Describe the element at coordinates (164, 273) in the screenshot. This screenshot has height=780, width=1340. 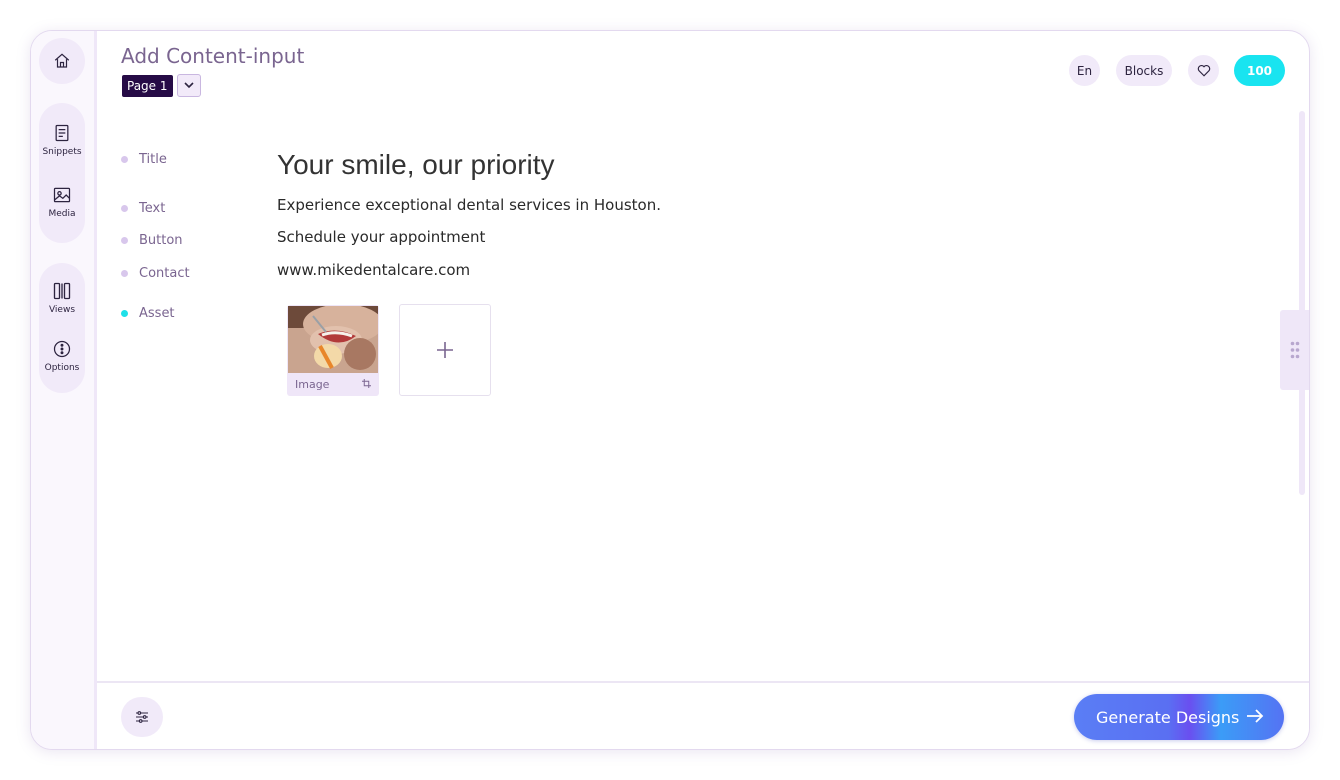
I see `field-label-text: Contact` at that location.